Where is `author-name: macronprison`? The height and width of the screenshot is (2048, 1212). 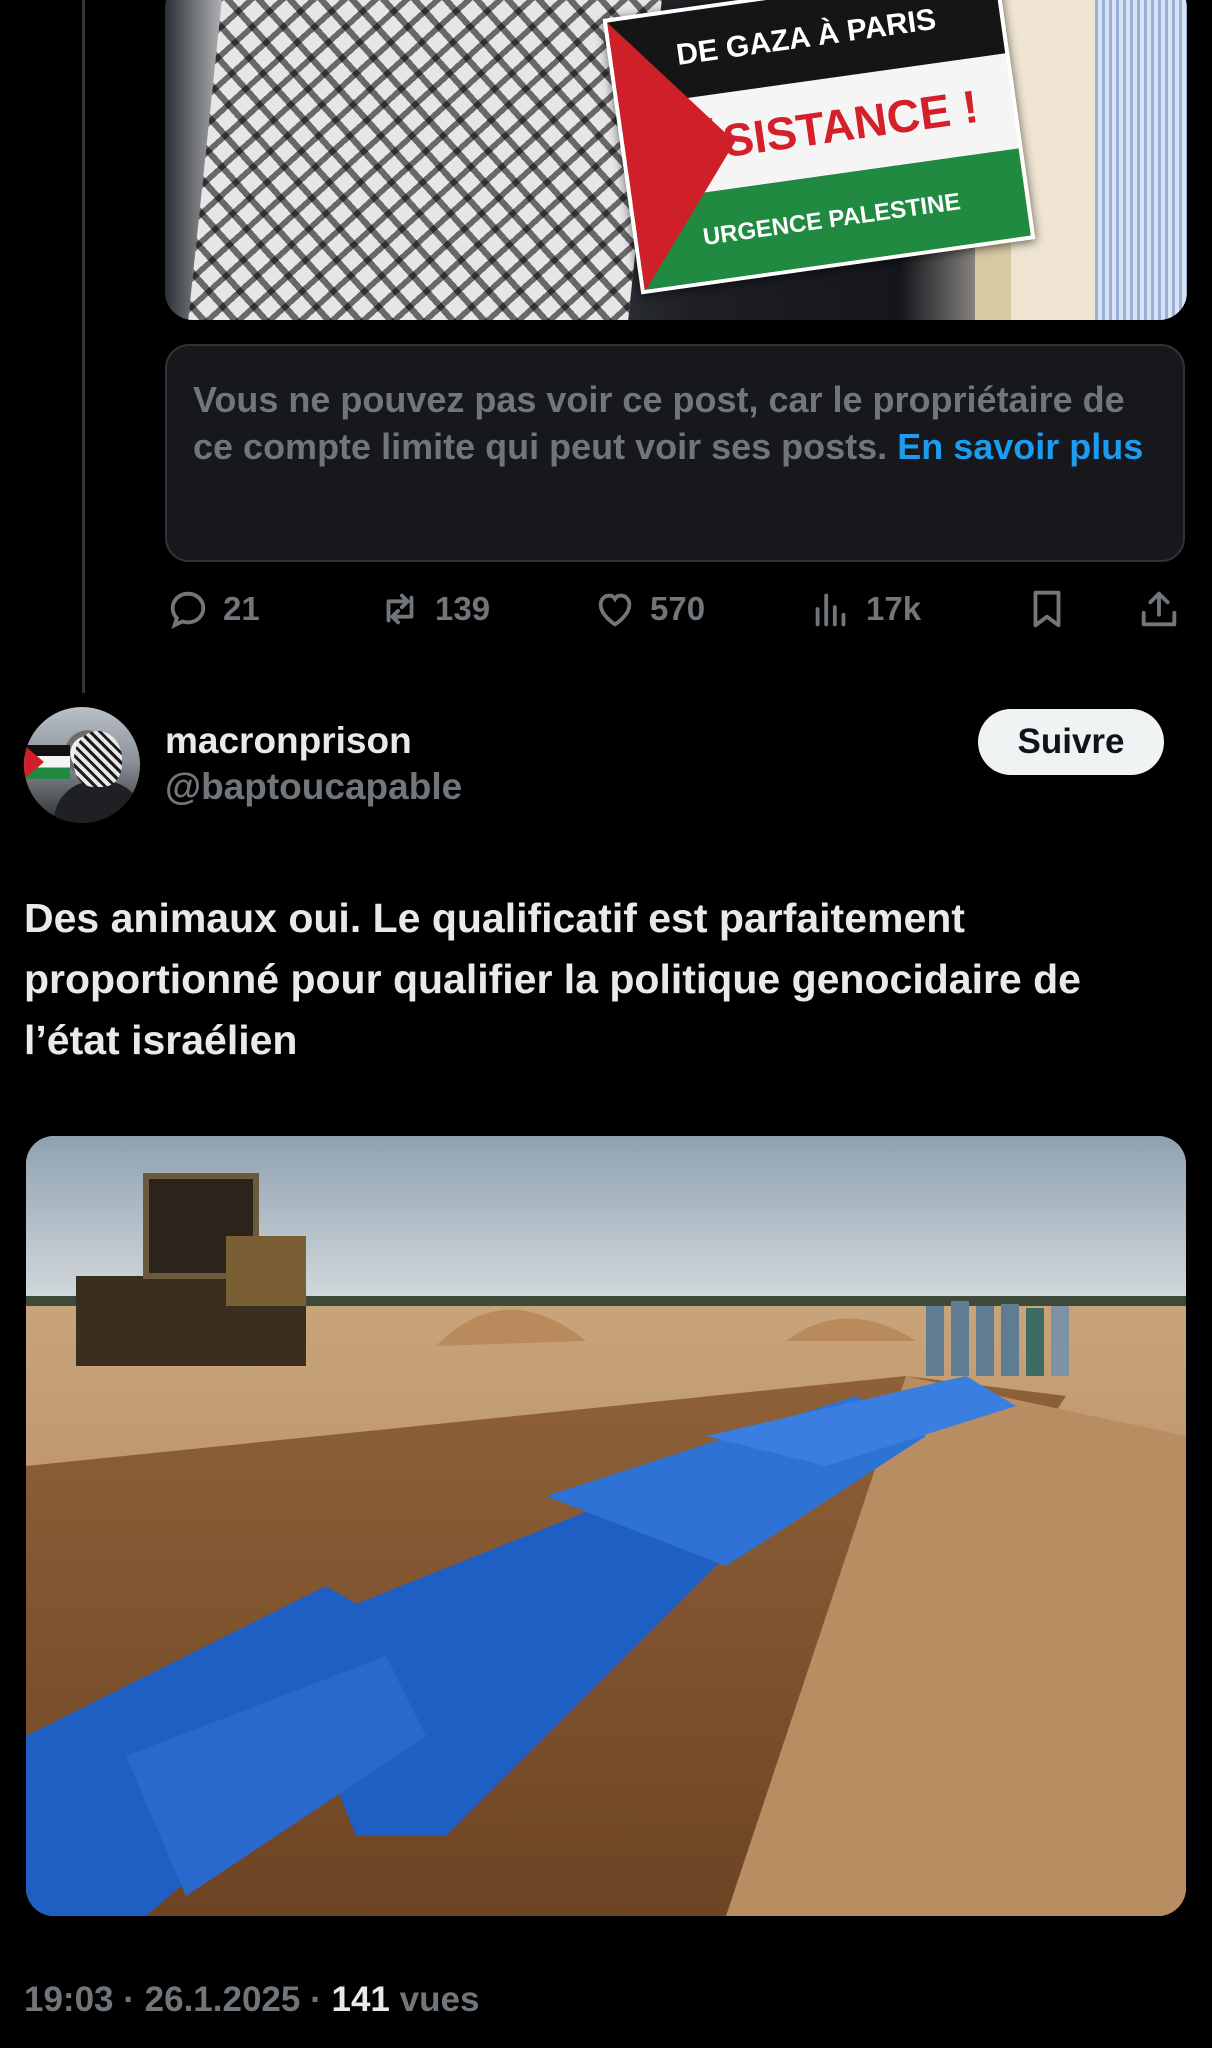
author-name: macronprison is located at coordinates (288, 741).